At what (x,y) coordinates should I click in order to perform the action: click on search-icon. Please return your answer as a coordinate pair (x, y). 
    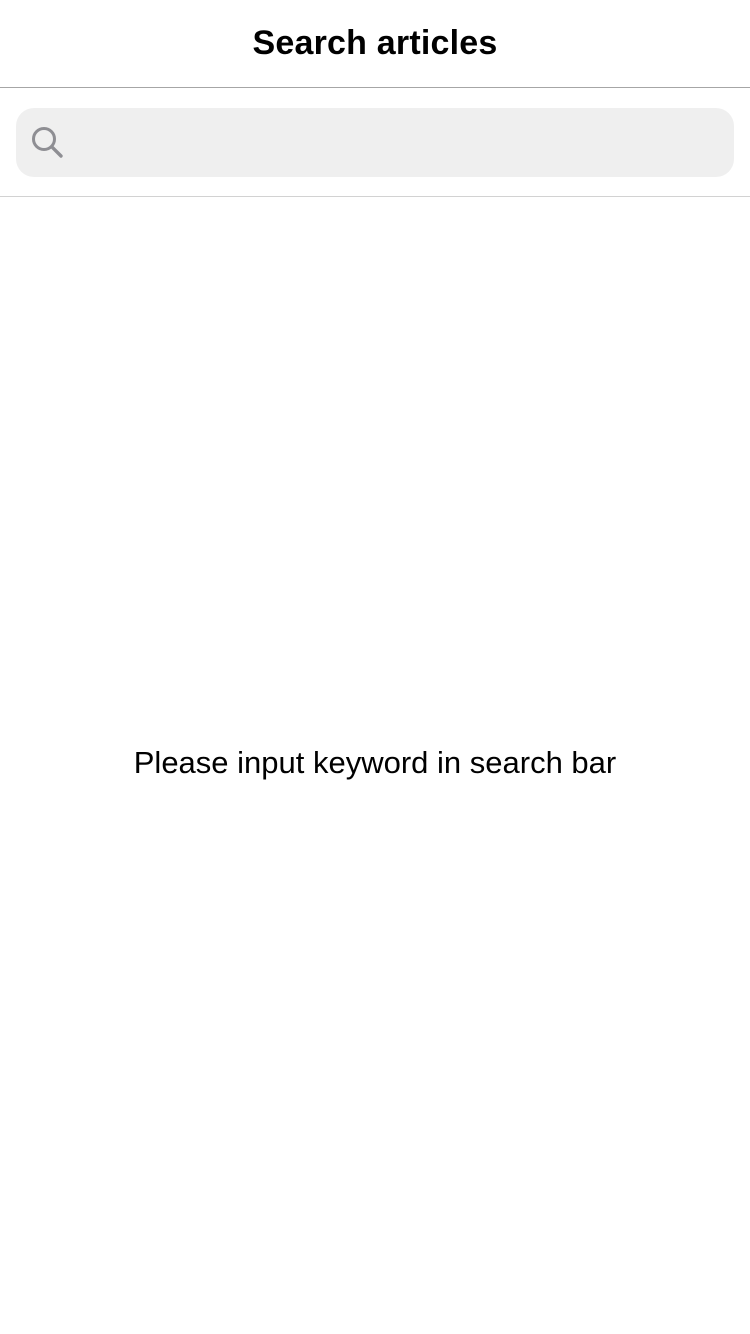
    Looking at the image, I should click on (47, 142).